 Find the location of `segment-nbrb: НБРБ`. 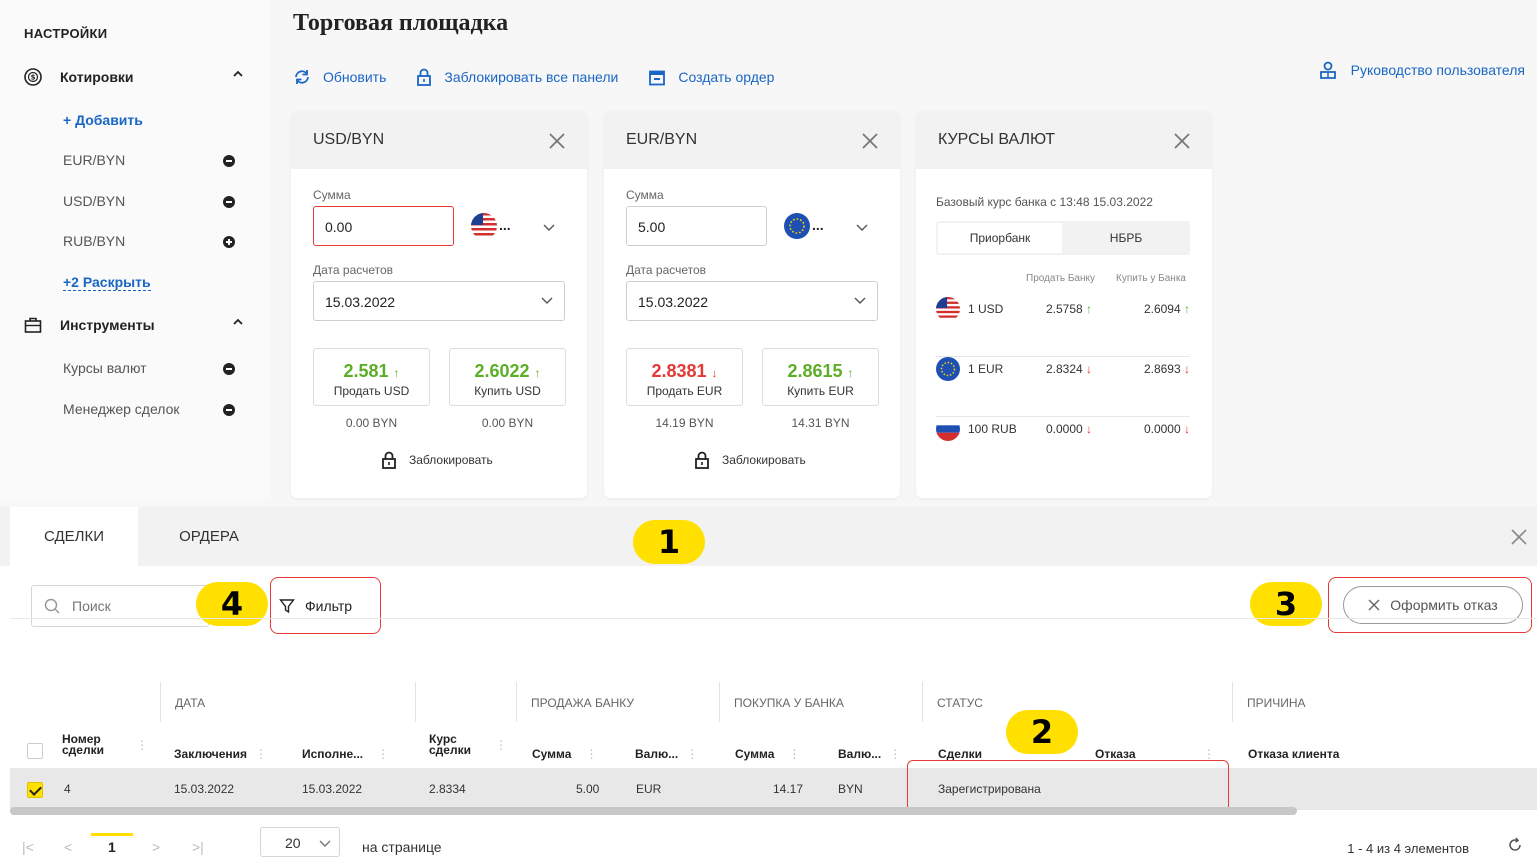

segment-nbrb: НБРБ is located at coordinates (1126, 238).